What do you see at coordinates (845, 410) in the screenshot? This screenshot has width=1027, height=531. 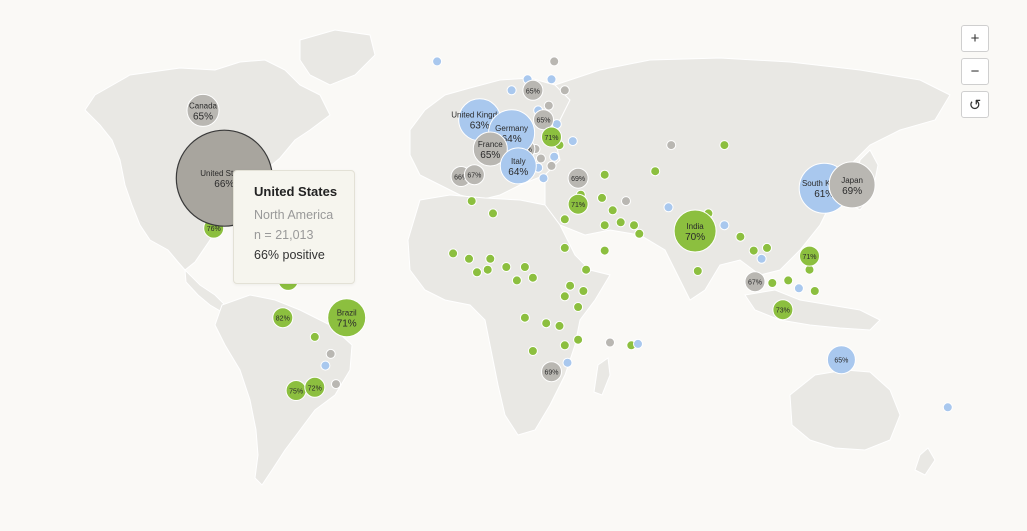 I see `land-australia` at bounding box center [845, 410].